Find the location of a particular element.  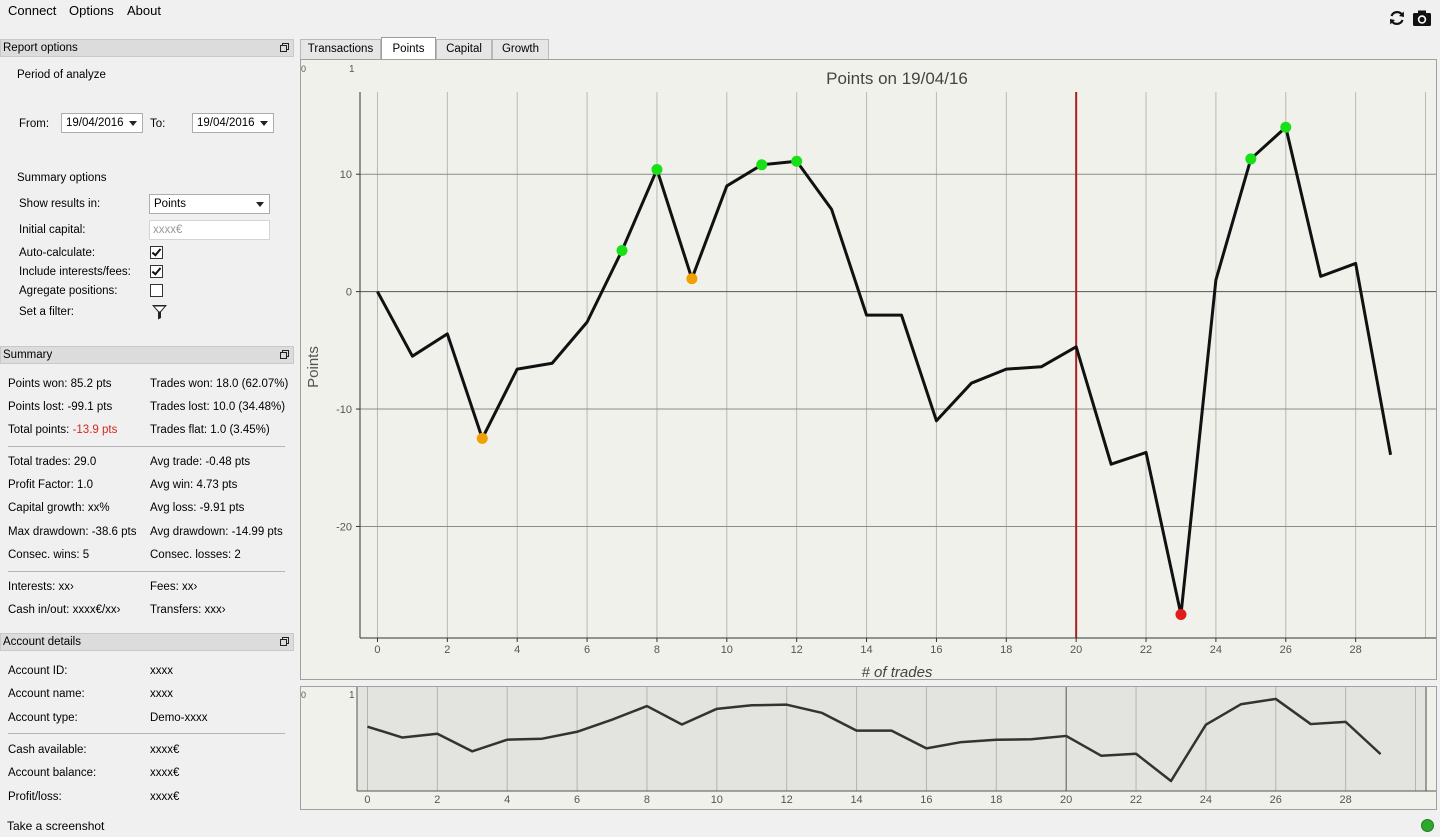

cash-in-out: Cash in/out: xxxx€/xx› is located at coordinates (64, 610).